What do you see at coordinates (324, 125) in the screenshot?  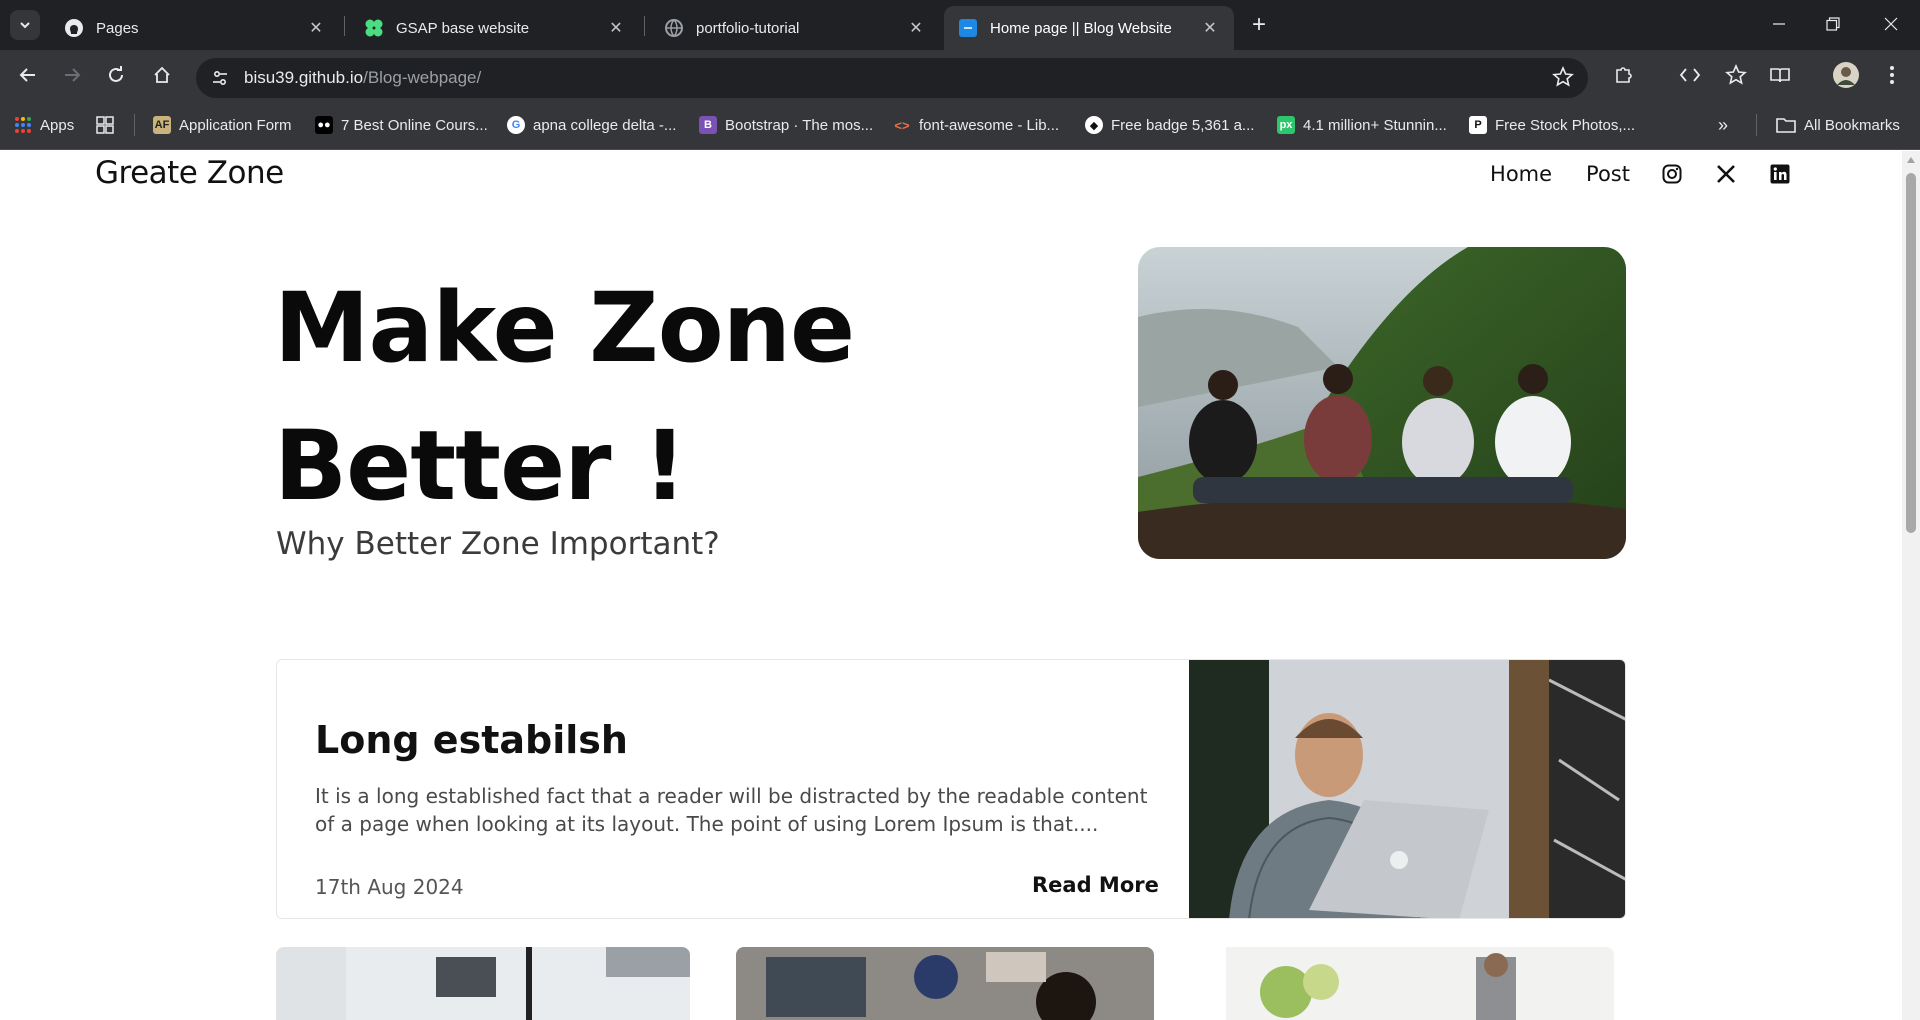 I see `medium-icon: ●●` at bounding box center [324, 125].